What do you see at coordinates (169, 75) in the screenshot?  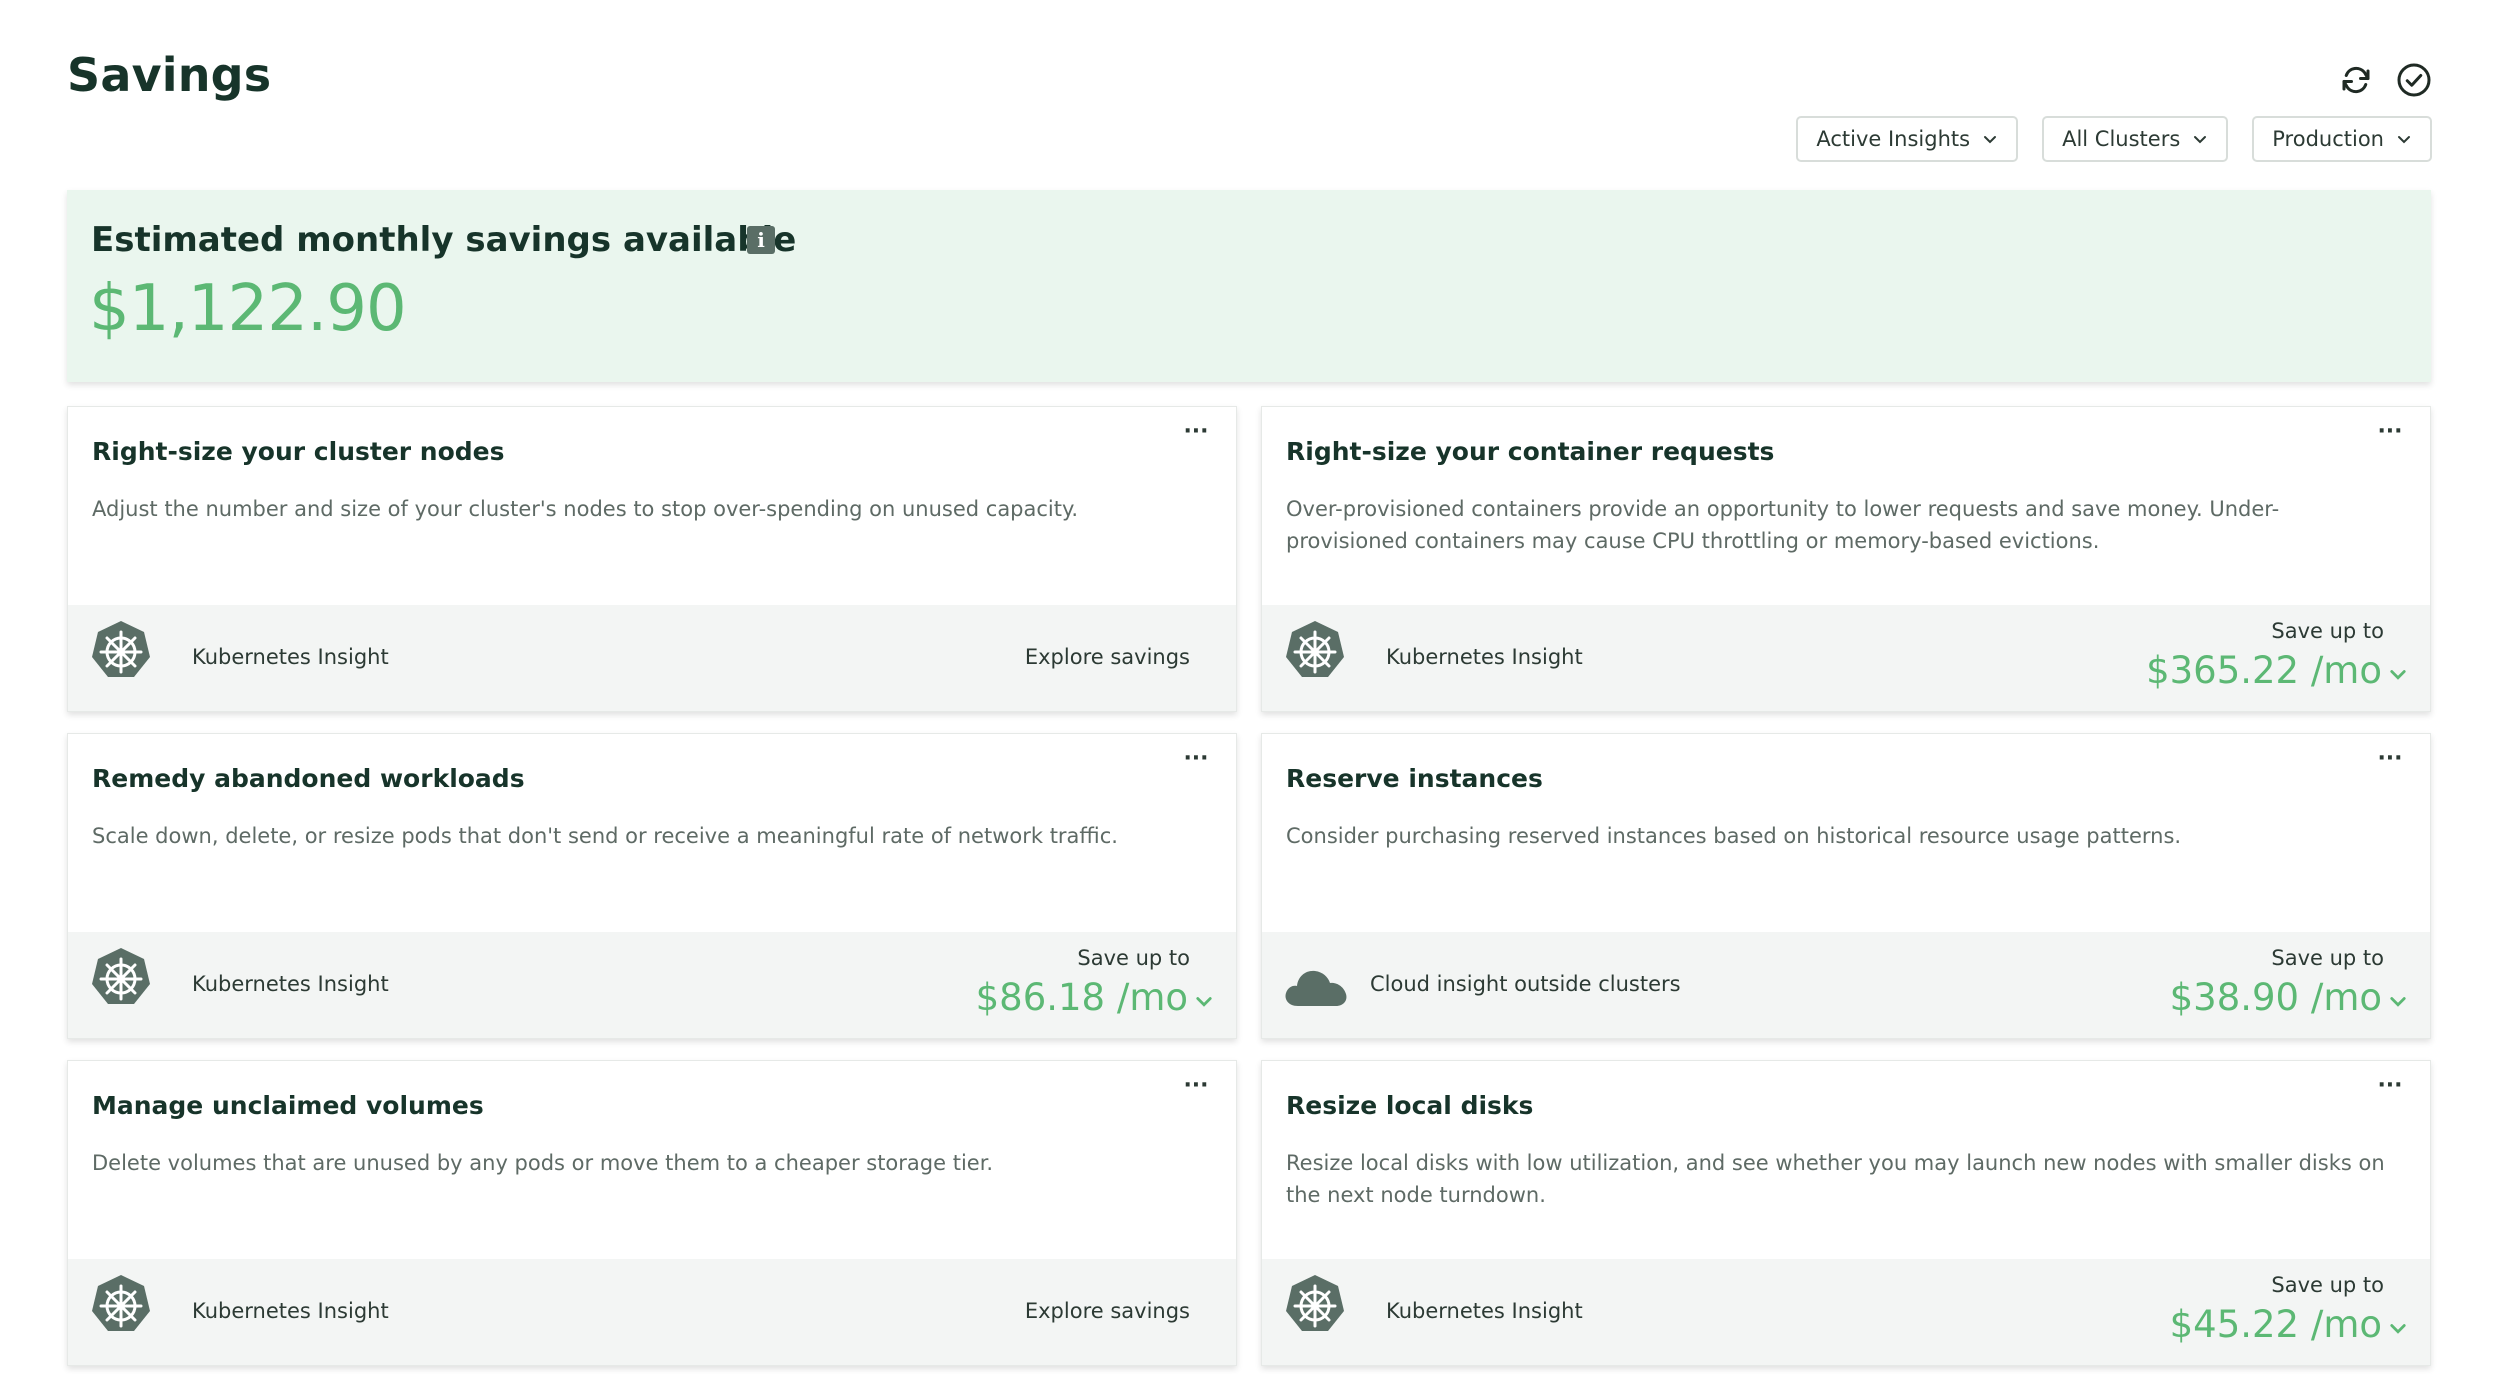 I see `page-title: Savings` at bounding box center [169, 75].